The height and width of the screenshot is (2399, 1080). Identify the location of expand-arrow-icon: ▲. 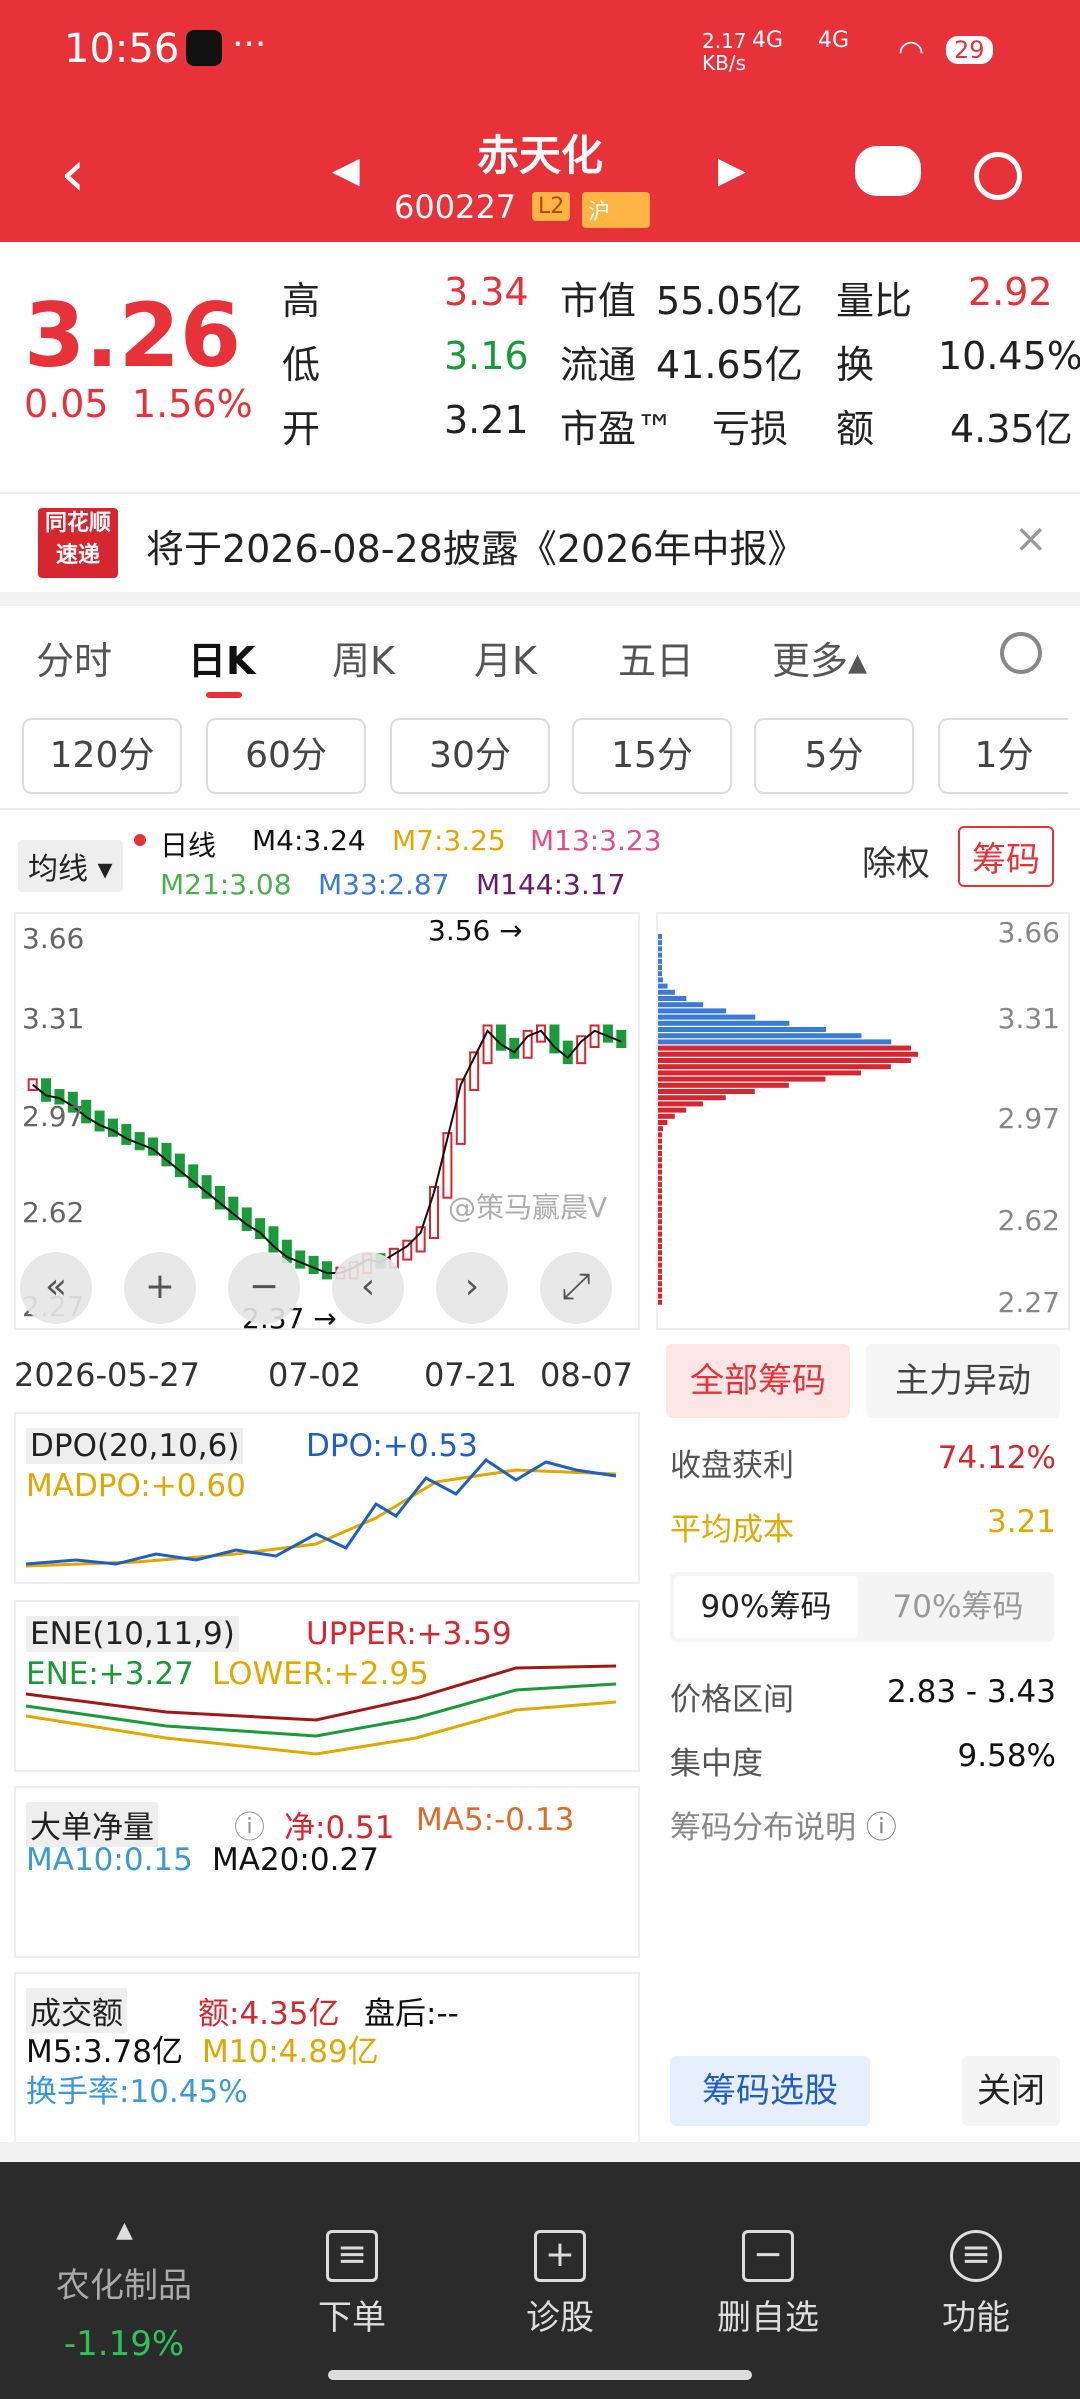
(124, 2230).